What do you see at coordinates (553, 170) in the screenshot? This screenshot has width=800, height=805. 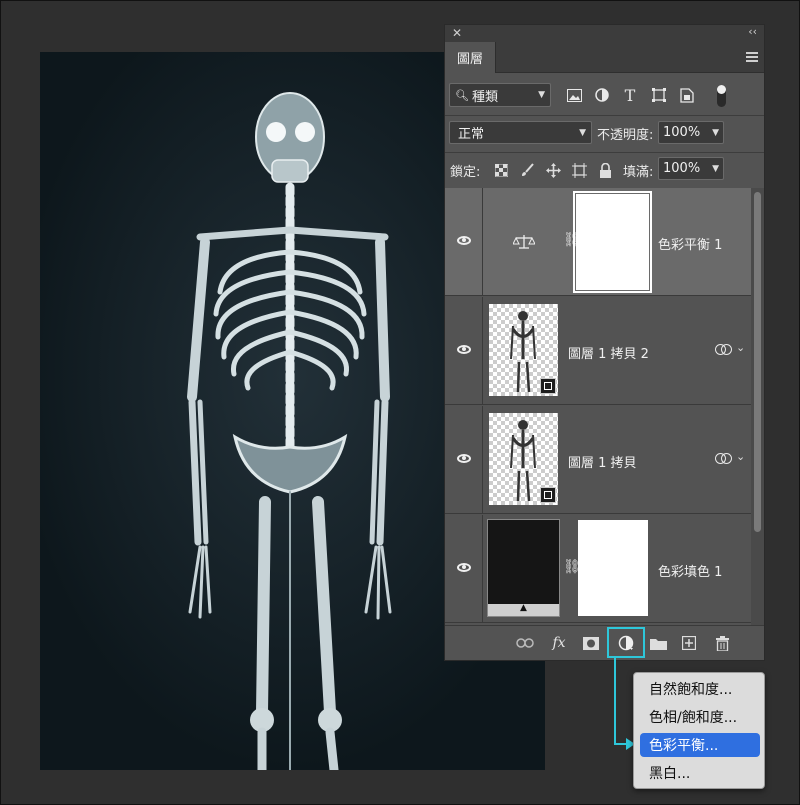 I see `lock-move-icon` at bounding box center [553, 170].